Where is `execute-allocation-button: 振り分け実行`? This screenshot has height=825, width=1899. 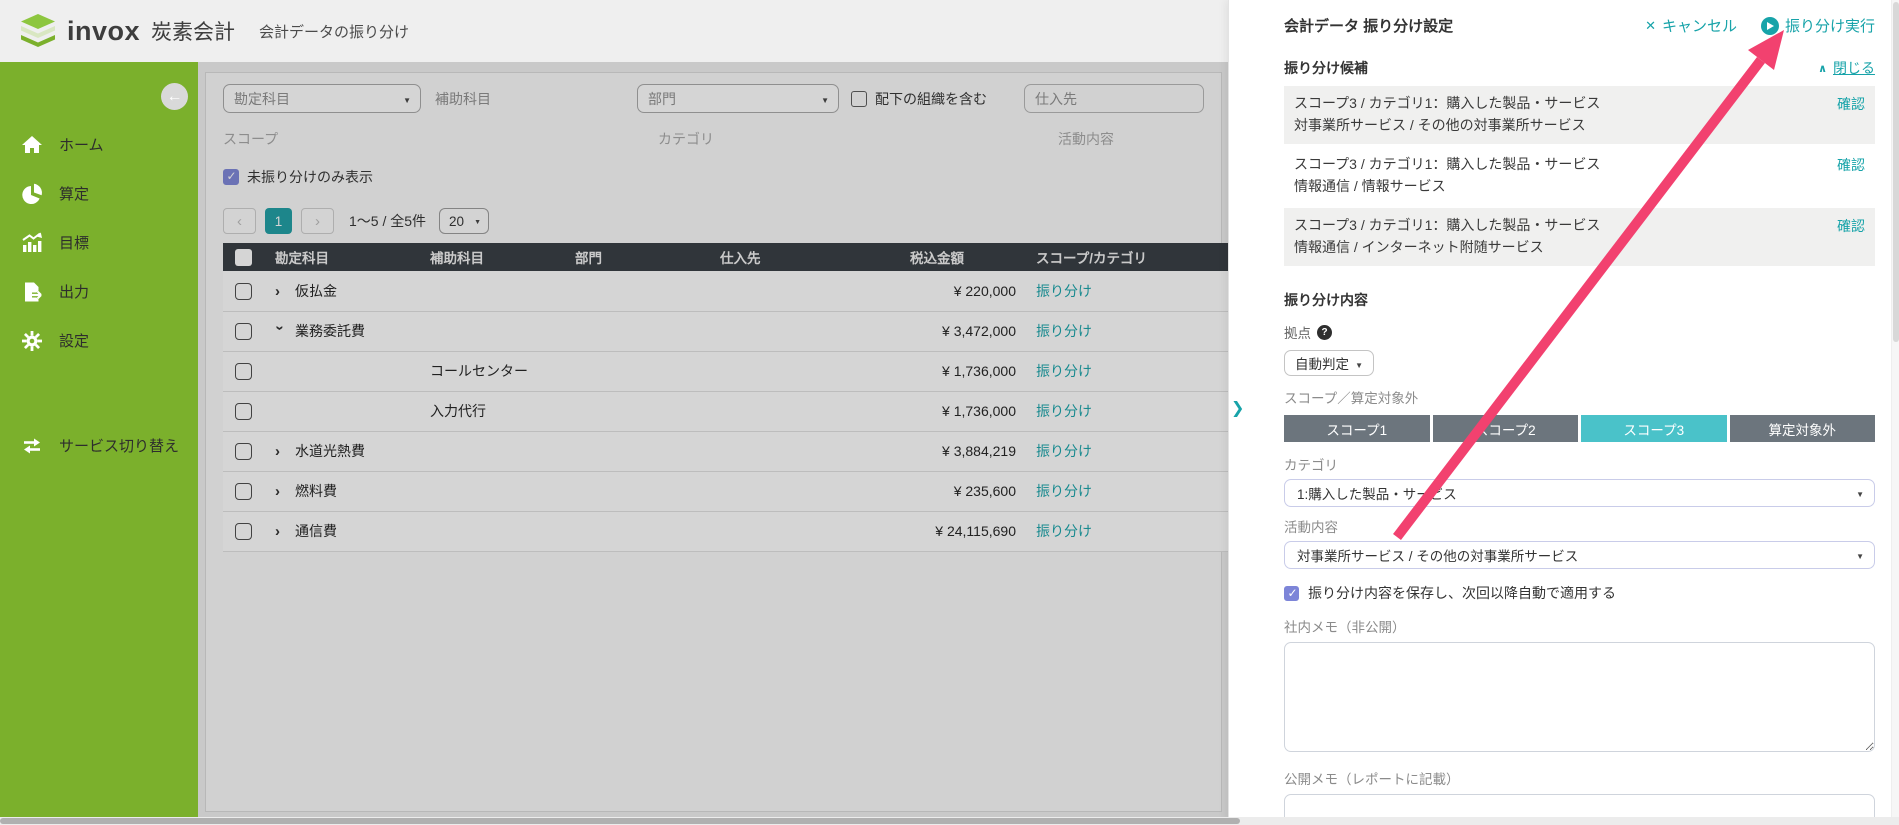 execute-allocation-button: 振り分け実行 is located at coordinates (1817, 25).